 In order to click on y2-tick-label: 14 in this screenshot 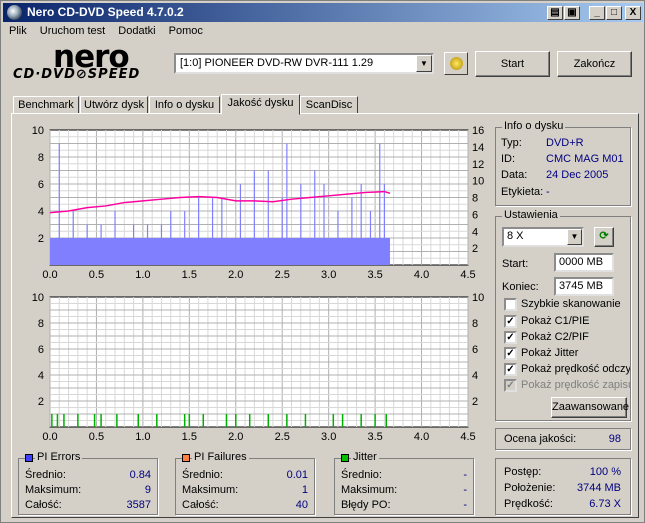, I will do `click(478, 148)`.